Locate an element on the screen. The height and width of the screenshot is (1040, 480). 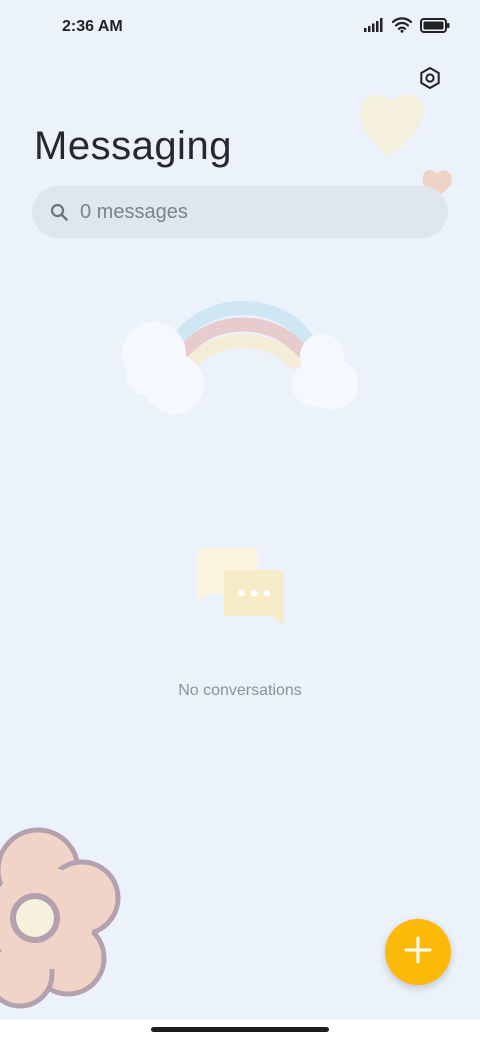
plus-icon is located at coordinates (418, 952).